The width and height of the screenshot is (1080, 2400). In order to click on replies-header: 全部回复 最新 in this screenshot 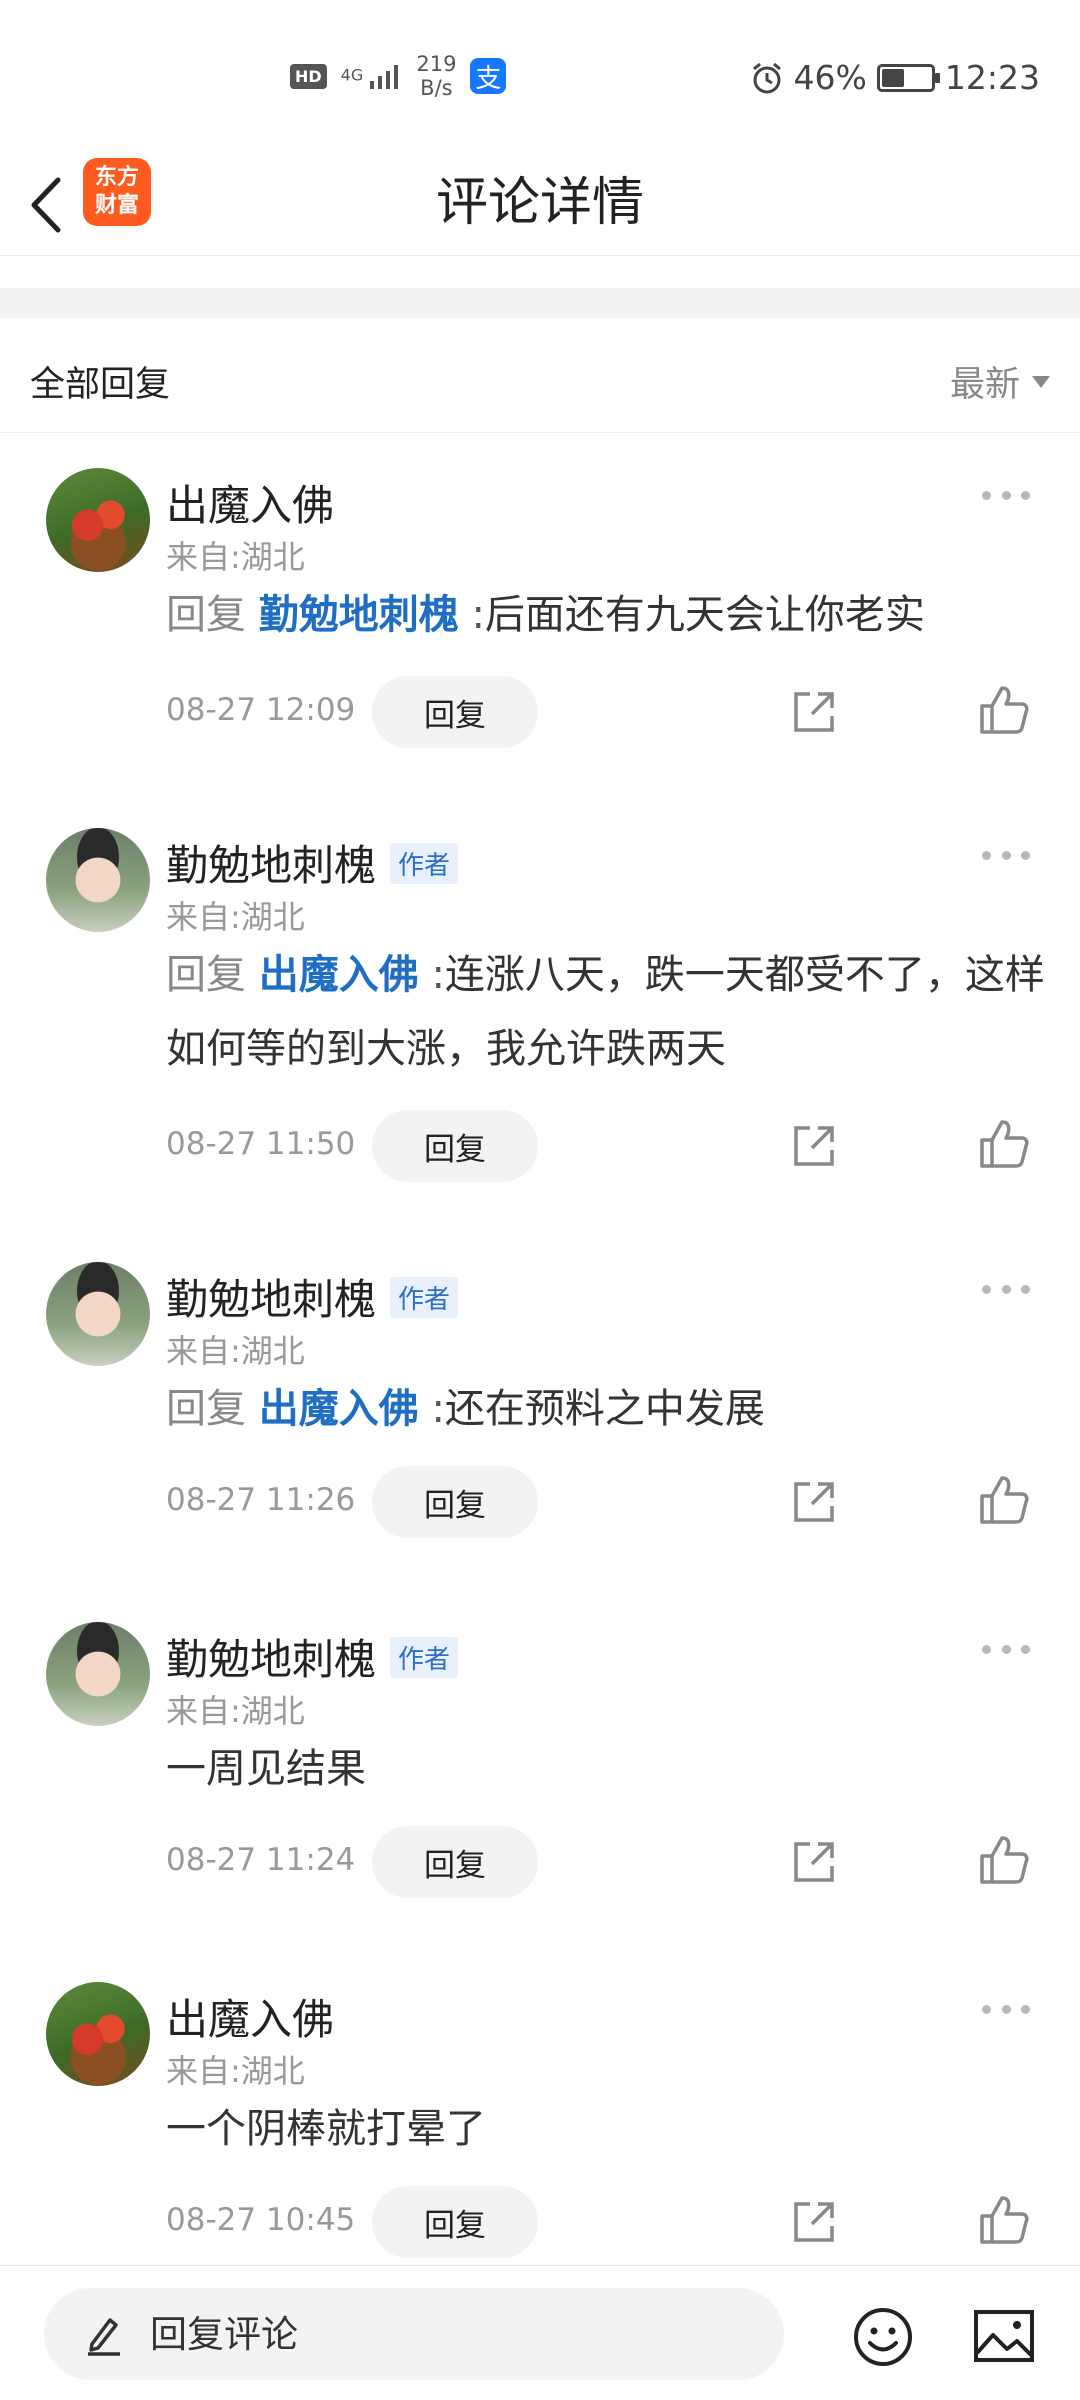, I will do `click(540, 375)`.